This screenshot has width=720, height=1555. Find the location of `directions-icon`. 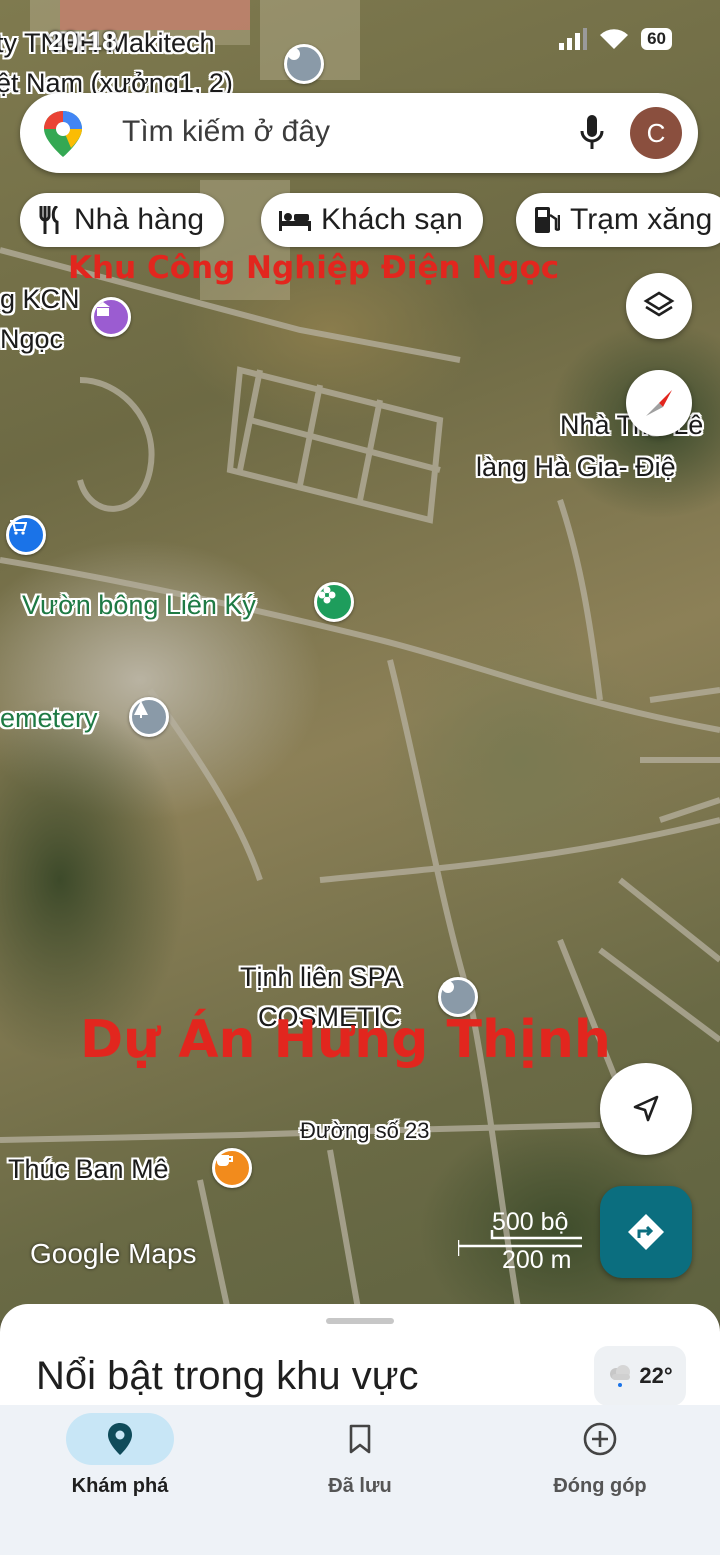

directions-icon is located at coordinates (646, 1232).